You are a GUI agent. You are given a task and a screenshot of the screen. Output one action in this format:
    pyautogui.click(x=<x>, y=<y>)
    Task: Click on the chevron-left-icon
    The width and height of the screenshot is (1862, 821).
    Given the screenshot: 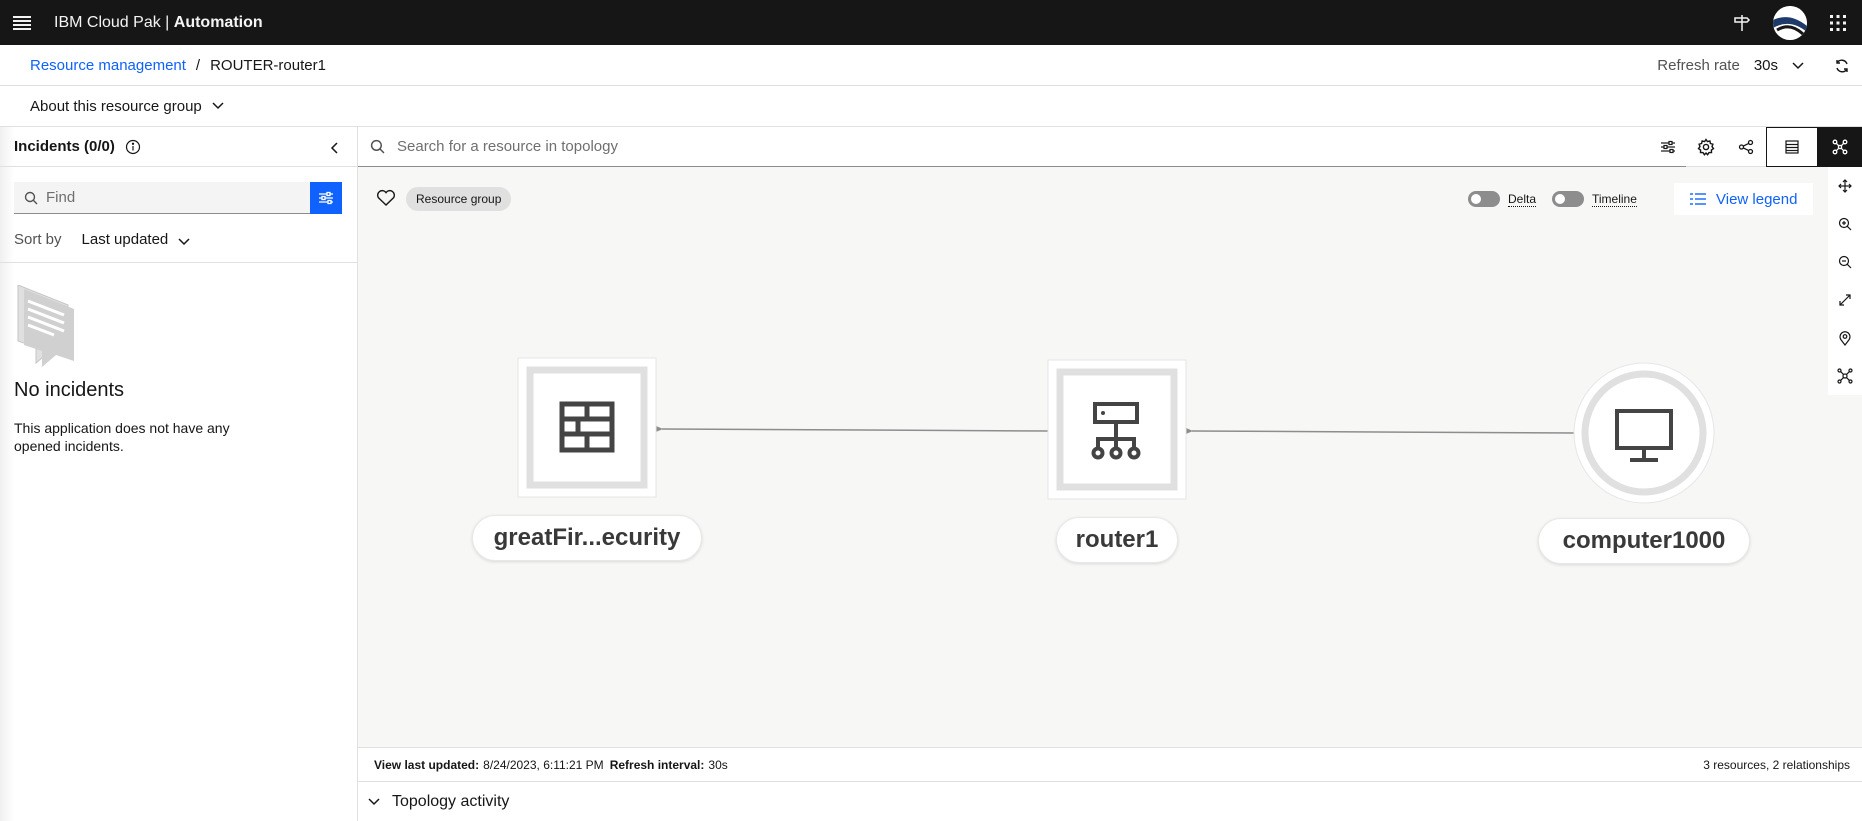 What is the action you would take?
    pyautogui.click(x=334, y=148)
    